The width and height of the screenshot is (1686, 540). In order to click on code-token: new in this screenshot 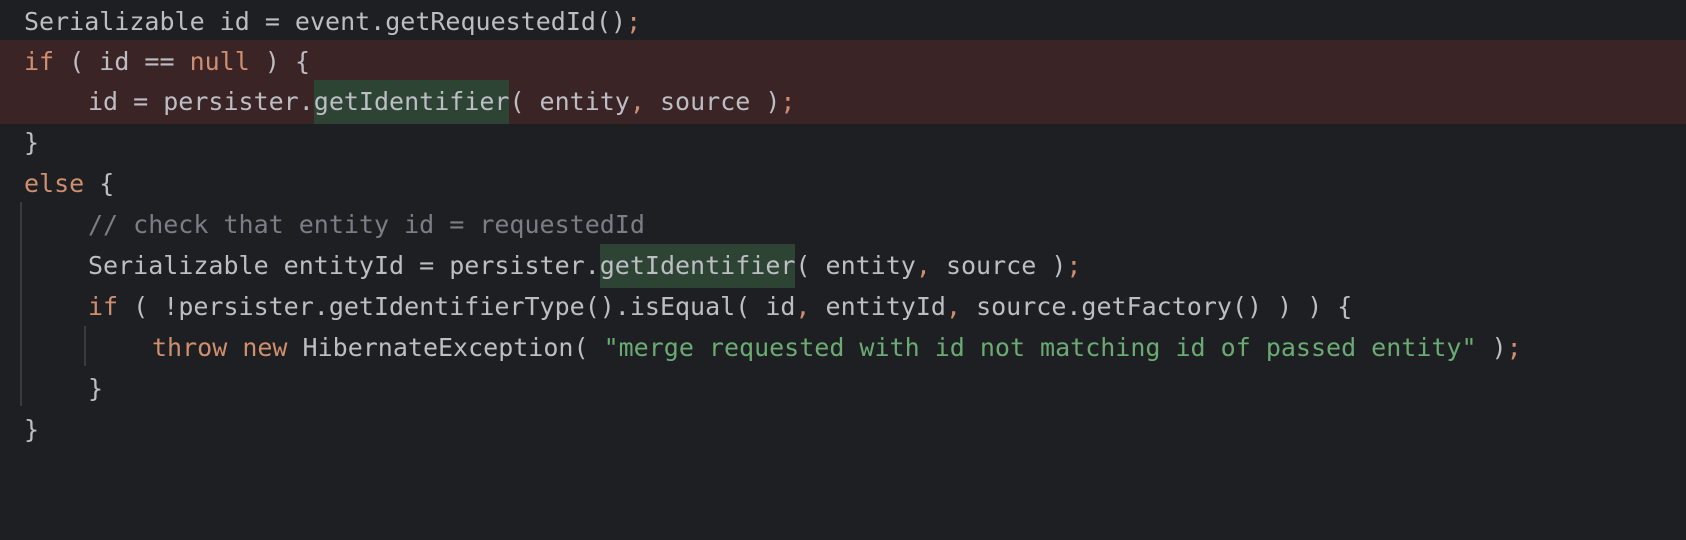, I will do `click(265, 347)`.